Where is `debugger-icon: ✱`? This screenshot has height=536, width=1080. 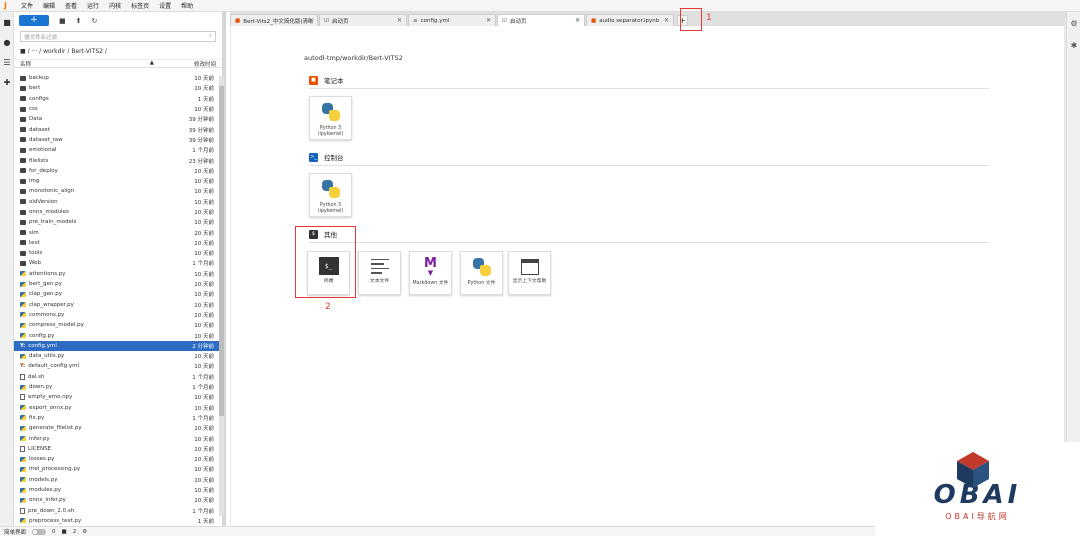 debugger-icon: ✱ is located at coordinates (1073, 45).